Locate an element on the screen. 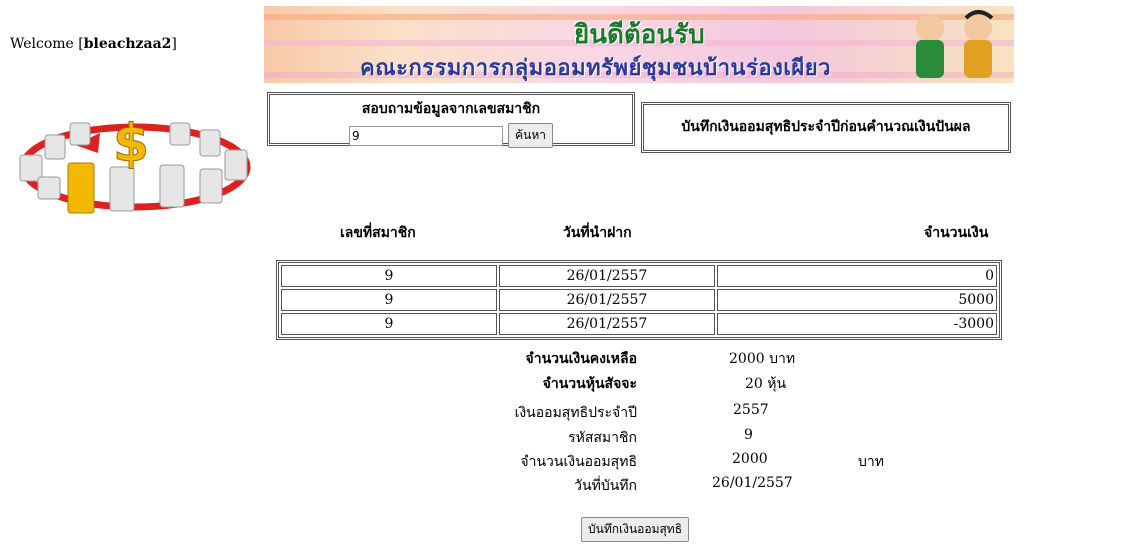 The width and height of the screenshot is (1124, 559). net-amount-unit: บาท is located at coordinates (871, 462).